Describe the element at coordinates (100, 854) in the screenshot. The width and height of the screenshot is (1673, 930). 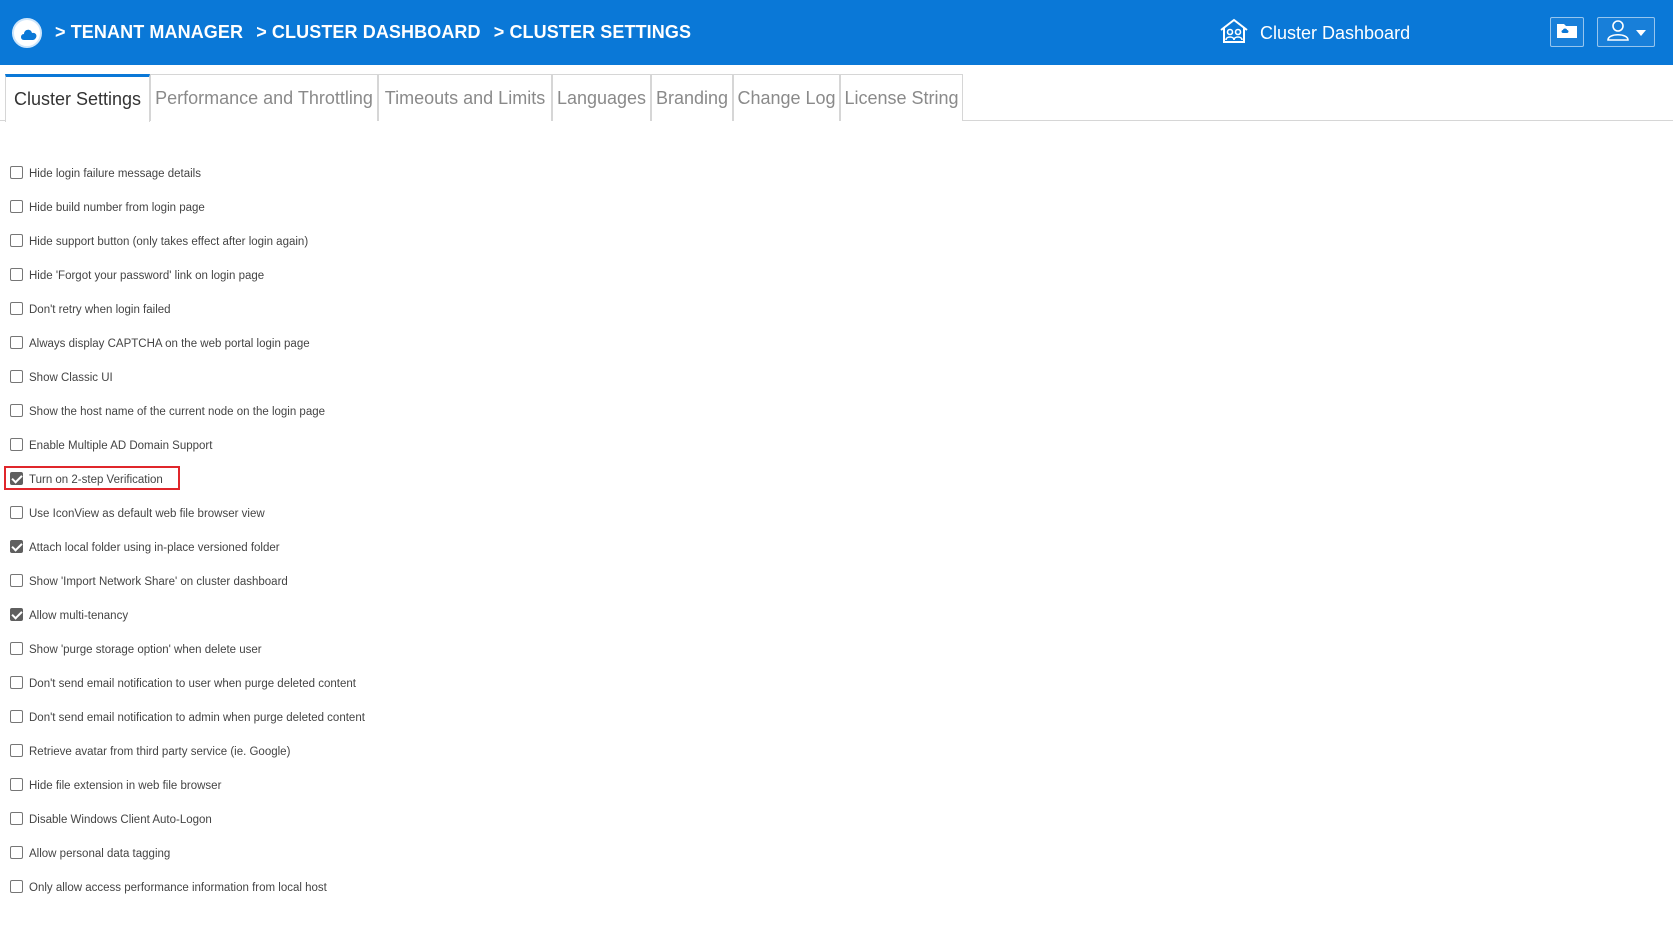
I see `setting-label: Allow personal data tagging` at that location.